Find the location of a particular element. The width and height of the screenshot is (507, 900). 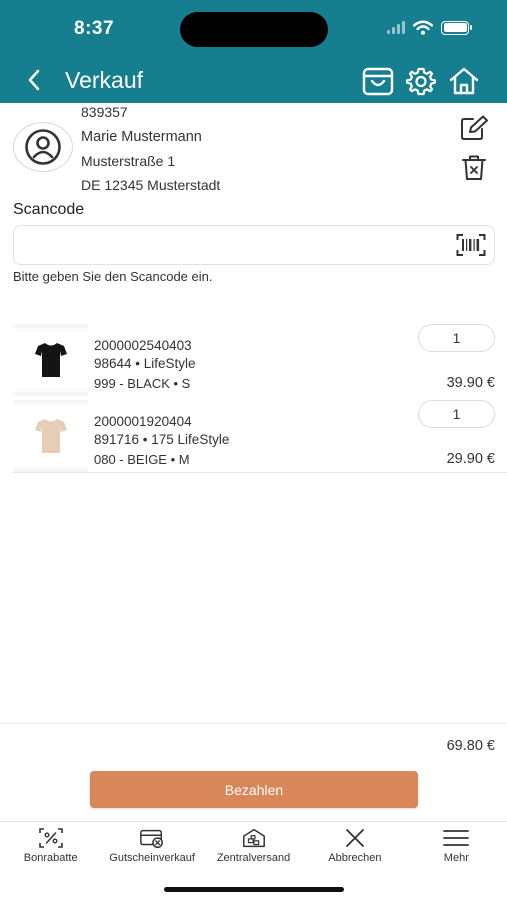

edit-icon is located at coordinates (474, 127).